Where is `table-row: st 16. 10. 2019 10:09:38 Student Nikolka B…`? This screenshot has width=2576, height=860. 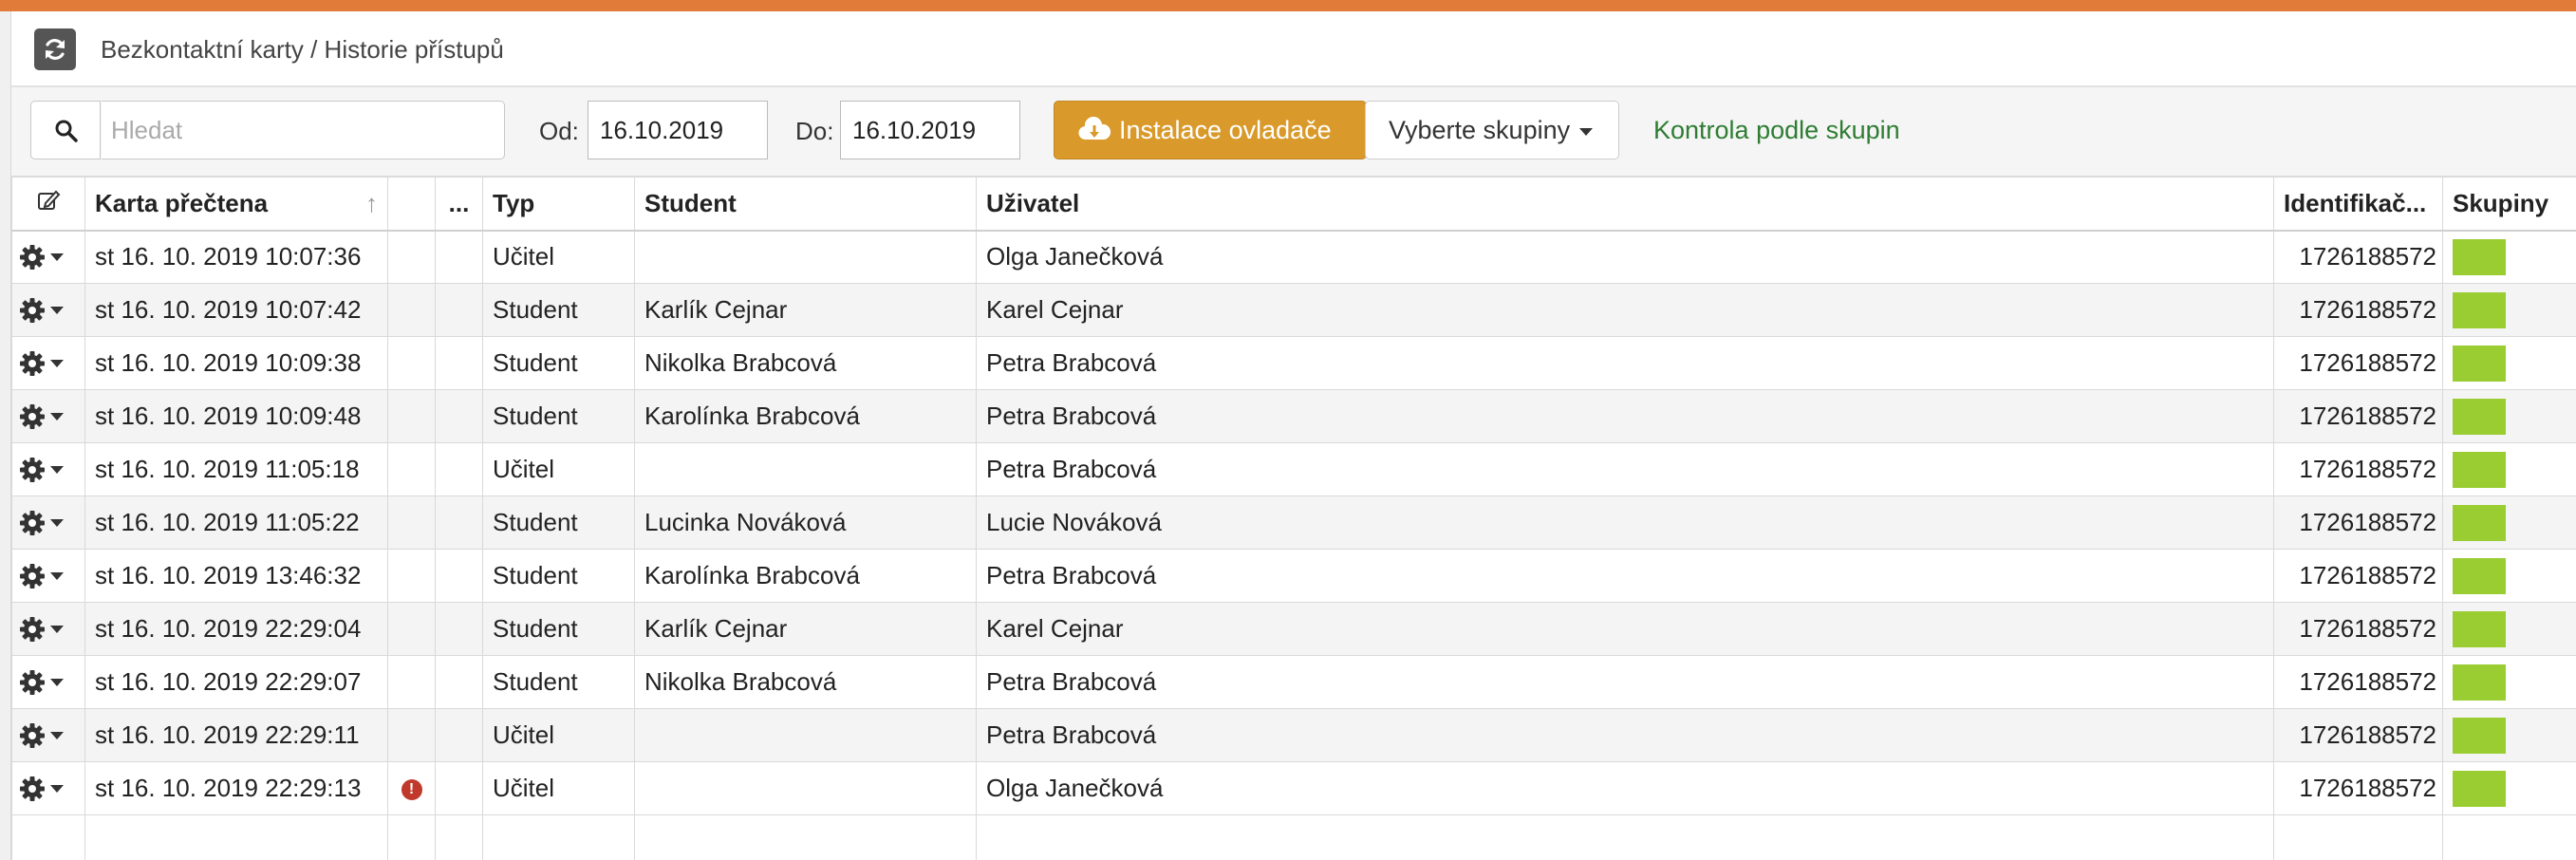
table-row: st 16. 10. 2019 10:09:38 Student Nikolka B… is located at coordinates (1293, 363).